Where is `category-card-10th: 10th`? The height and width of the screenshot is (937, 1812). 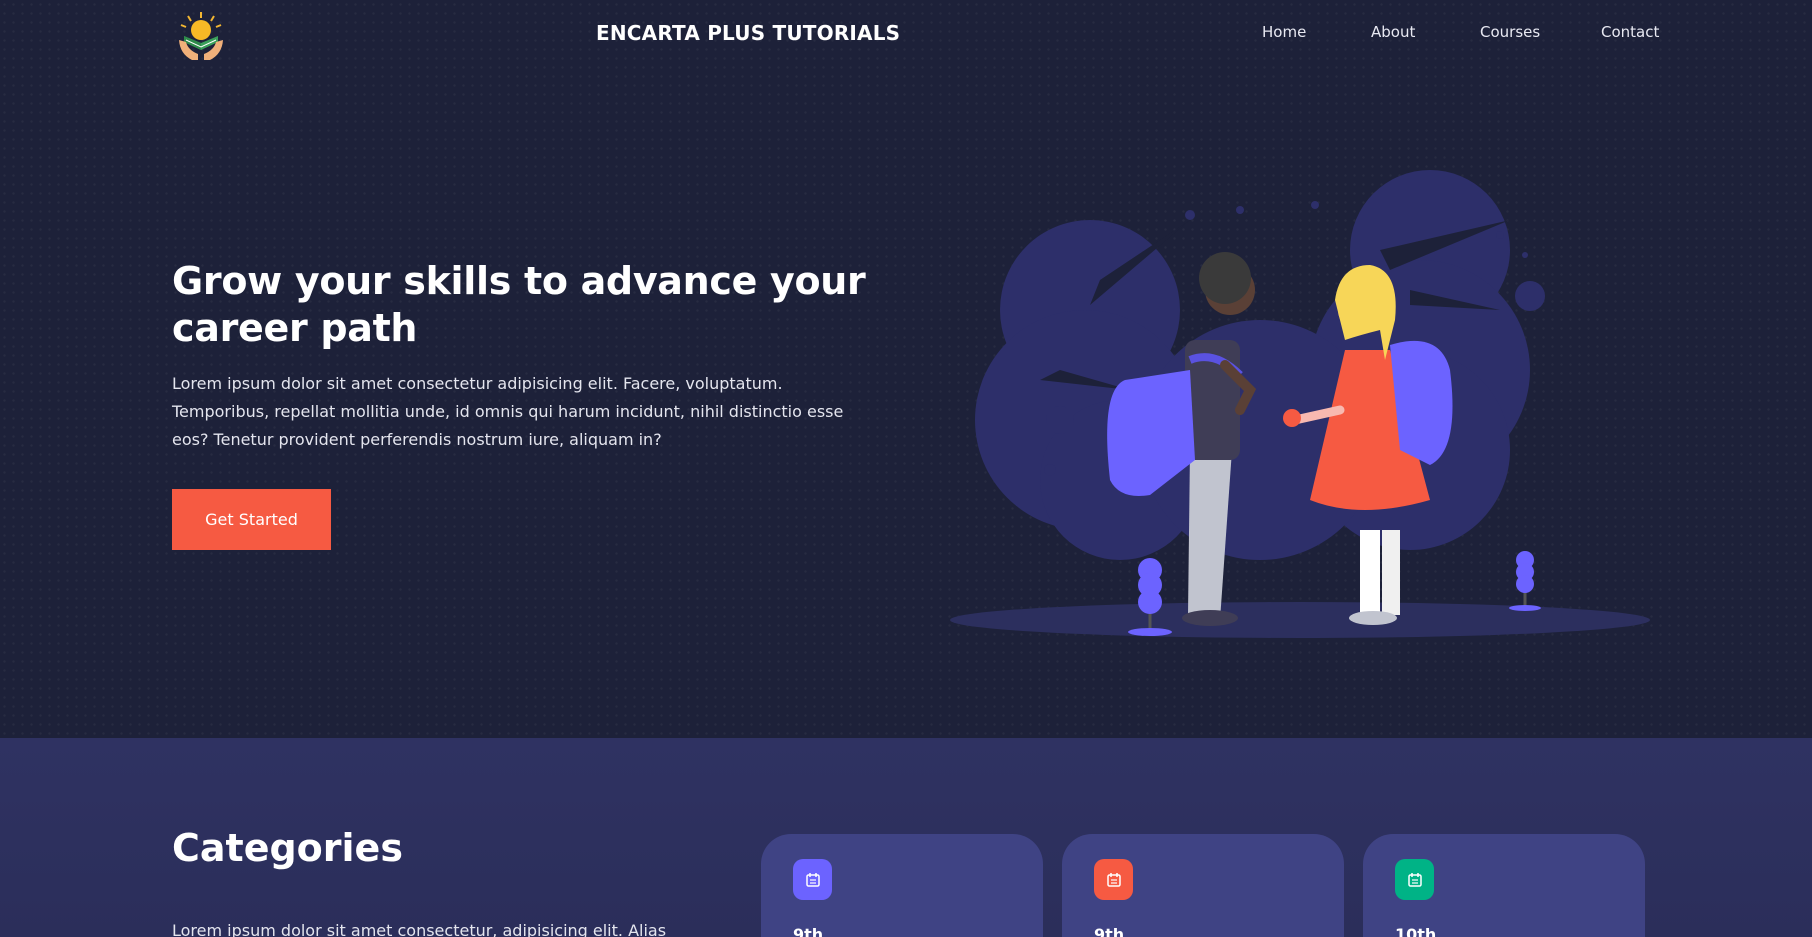
category-card-10th: 10th is located at coordinates (1504, 885).